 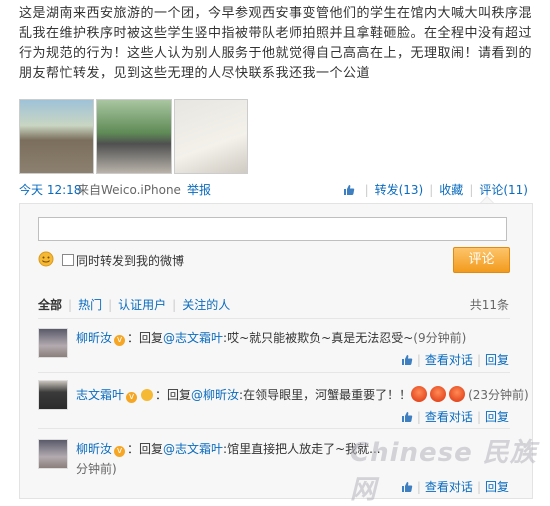 I want to click on comment-submit-button: 评论, so click(x=481, y=260).